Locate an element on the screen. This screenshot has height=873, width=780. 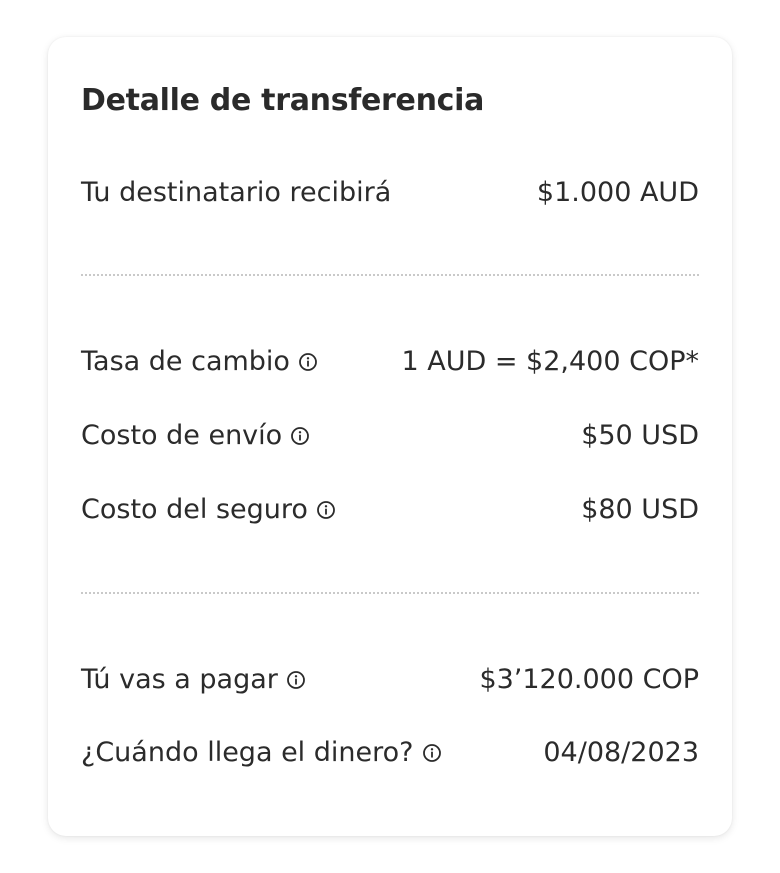
recipient-receives-label: Tu destinatario recibirá is located at coordinates (236, 192).